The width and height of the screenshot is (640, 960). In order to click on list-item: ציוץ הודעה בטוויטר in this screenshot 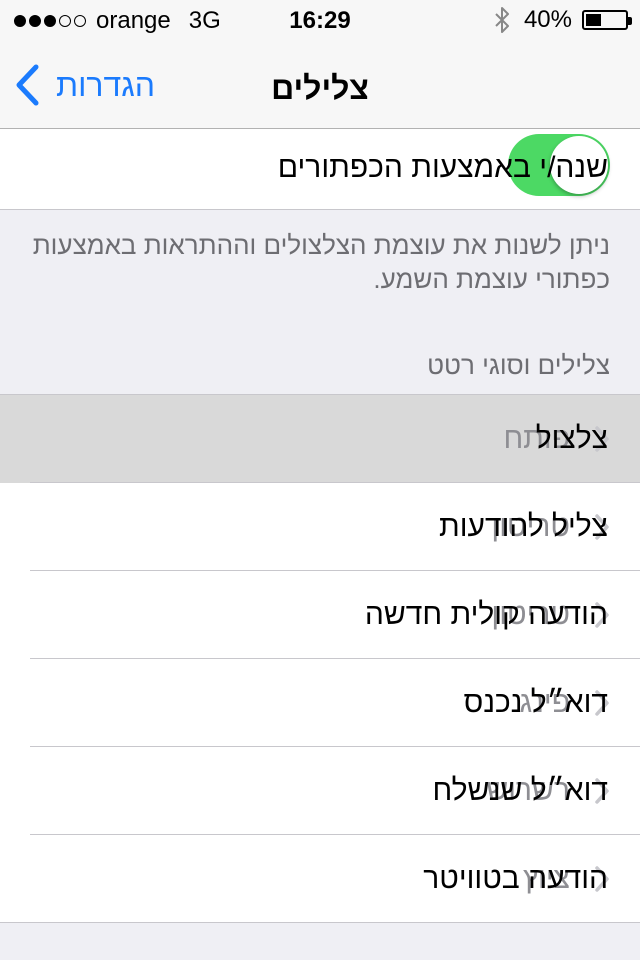, I will do `click(320, 879)`.